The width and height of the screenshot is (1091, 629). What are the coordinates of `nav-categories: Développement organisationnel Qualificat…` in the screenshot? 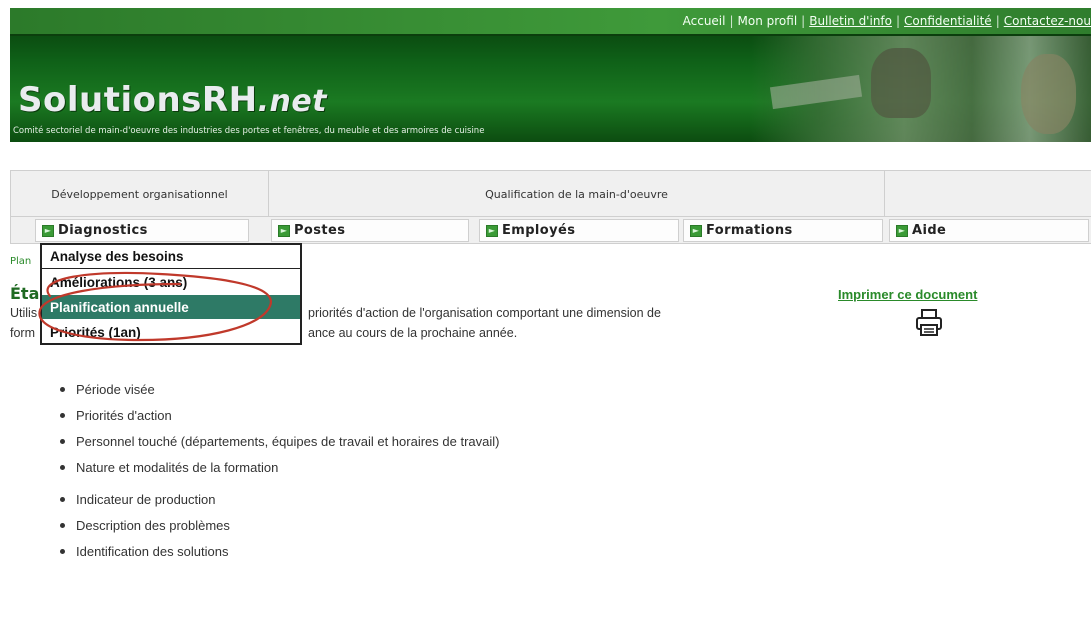 It's located at (551, 194).